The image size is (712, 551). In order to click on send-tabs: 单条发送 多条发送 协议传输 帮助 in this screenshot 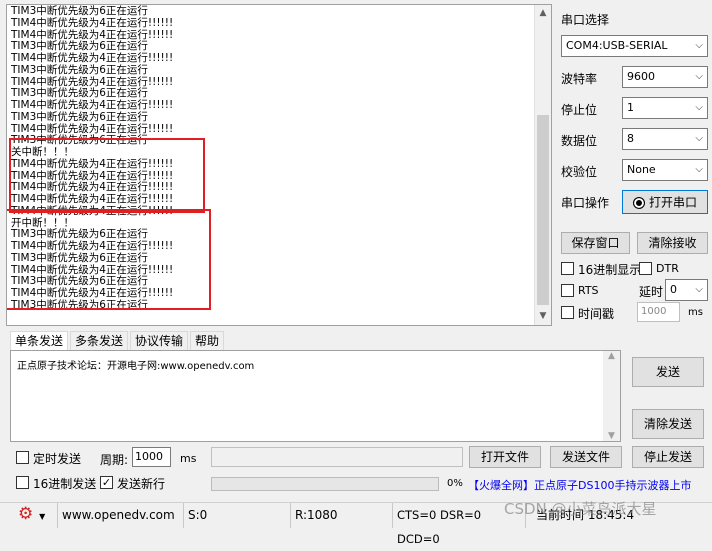, I will do `click(125, 341)`.